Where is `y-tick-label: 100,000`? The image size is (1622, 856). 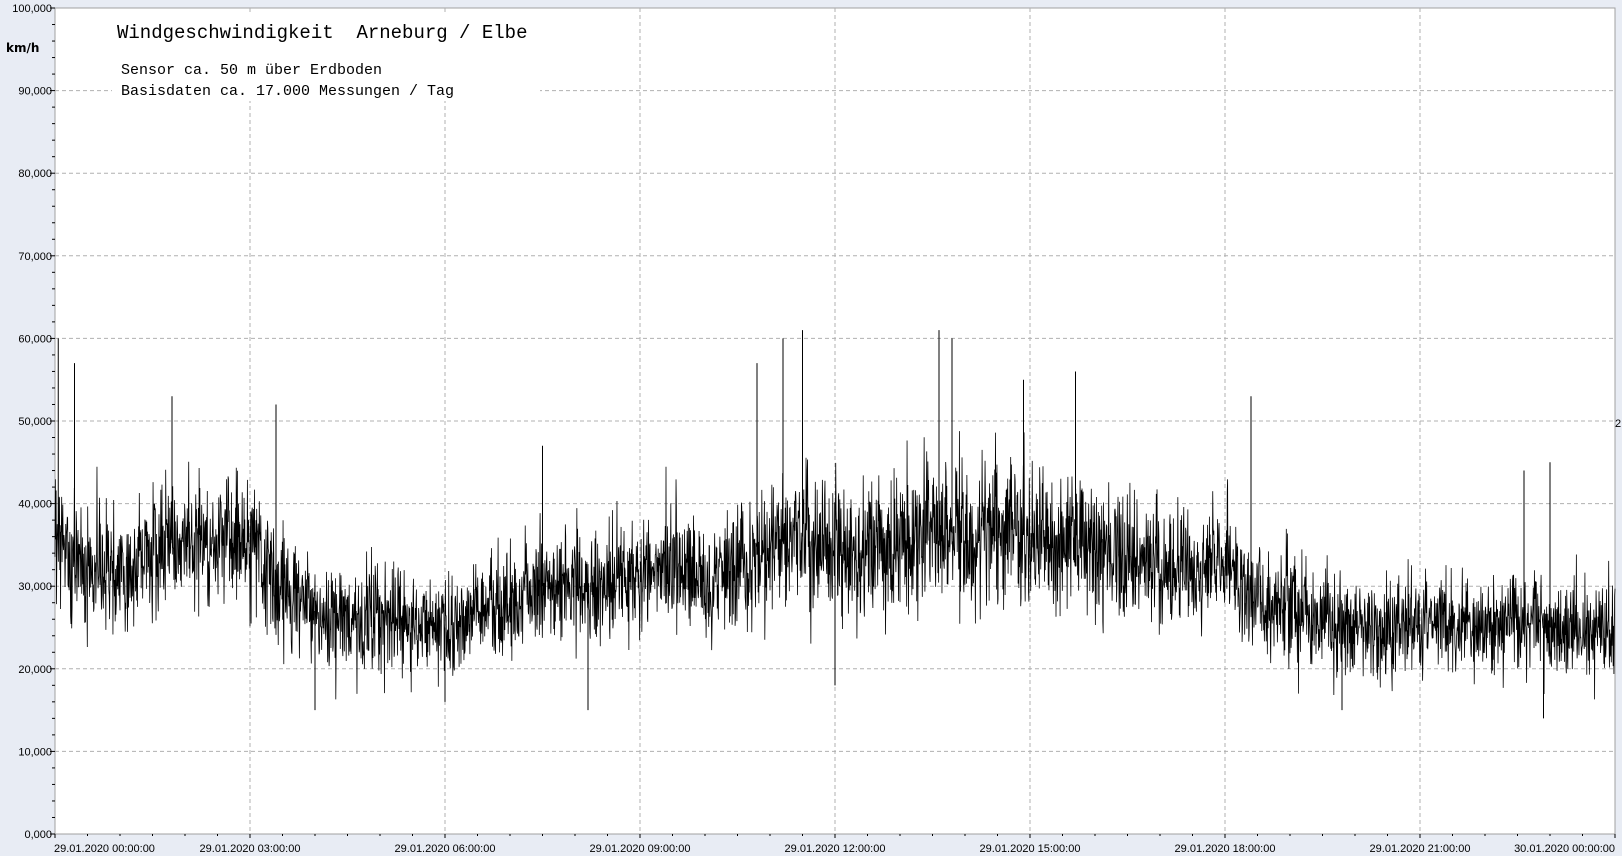
y-tick-label: 100,000 is located at coordinates (32, 9).